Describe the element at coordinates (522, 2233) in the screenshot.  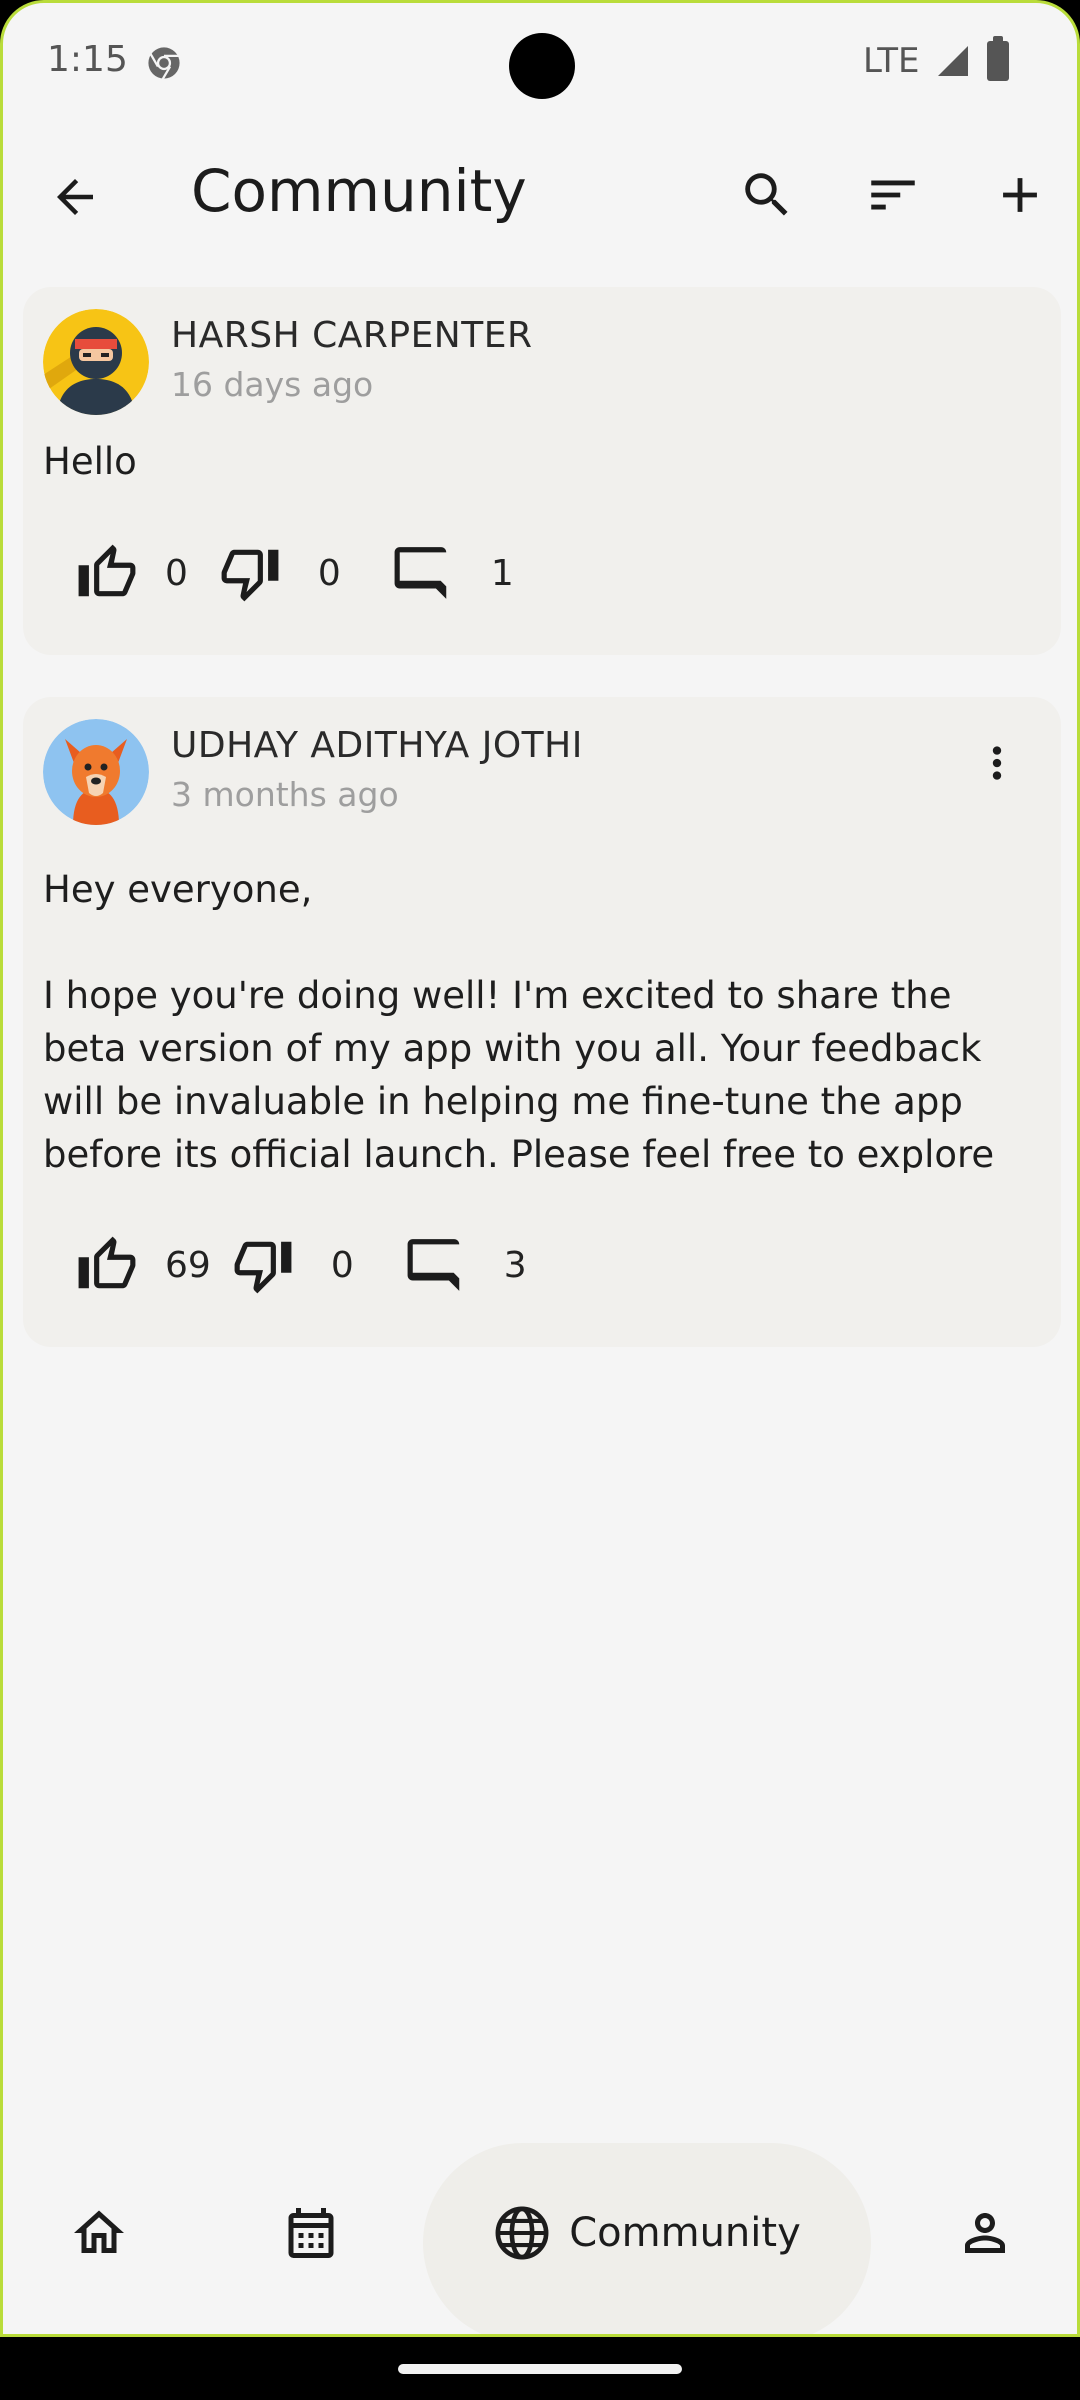
I see `globe-icon` at that location.